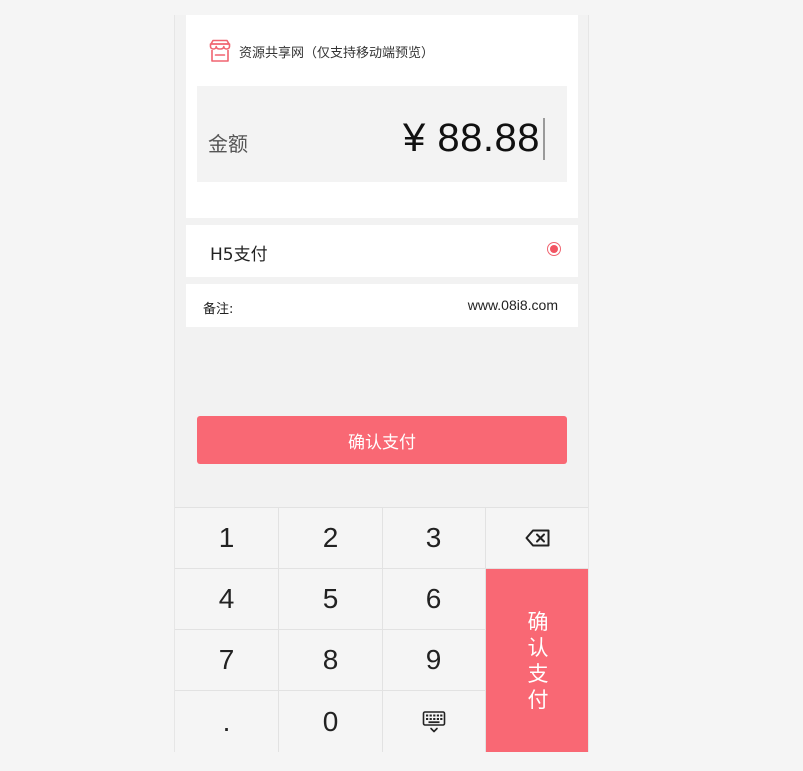  Describe the element at coordinates (337, 53) in the screenshot. I see `brand-title: 资源共享网（仅支持移动端预览）` at that location.